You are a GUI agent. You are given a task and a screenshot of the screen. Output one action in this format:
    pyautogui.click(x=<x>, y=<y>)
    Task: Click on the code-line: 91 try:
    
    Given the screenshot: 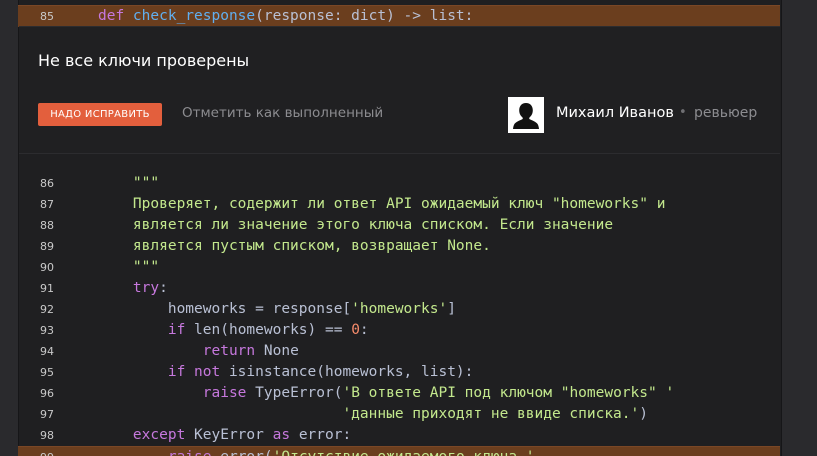 What is the action you would take?
    pyautogui.click(x=399, y=288)
    